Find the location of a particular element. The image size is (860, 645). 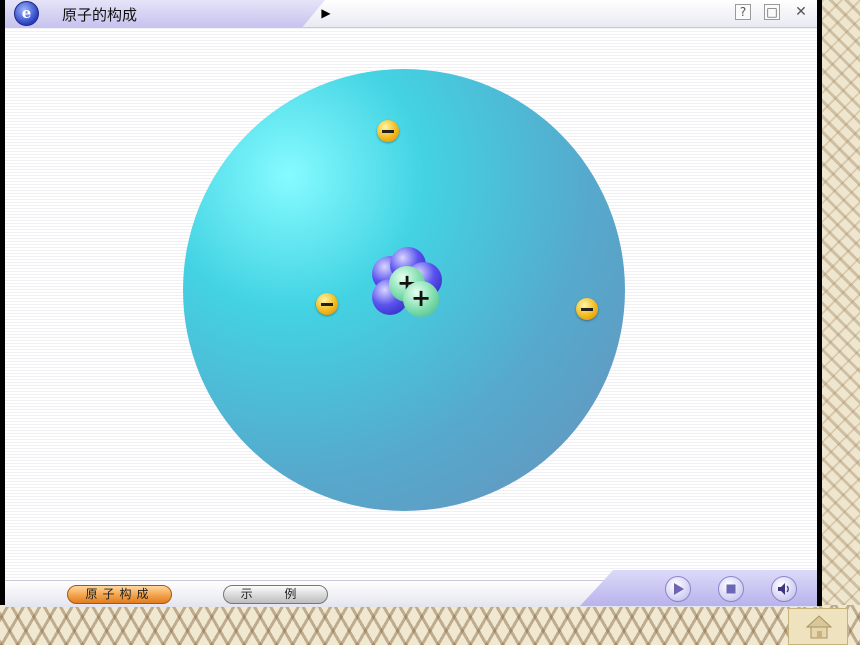

help-button: ? is located at coordinates (743, 12).